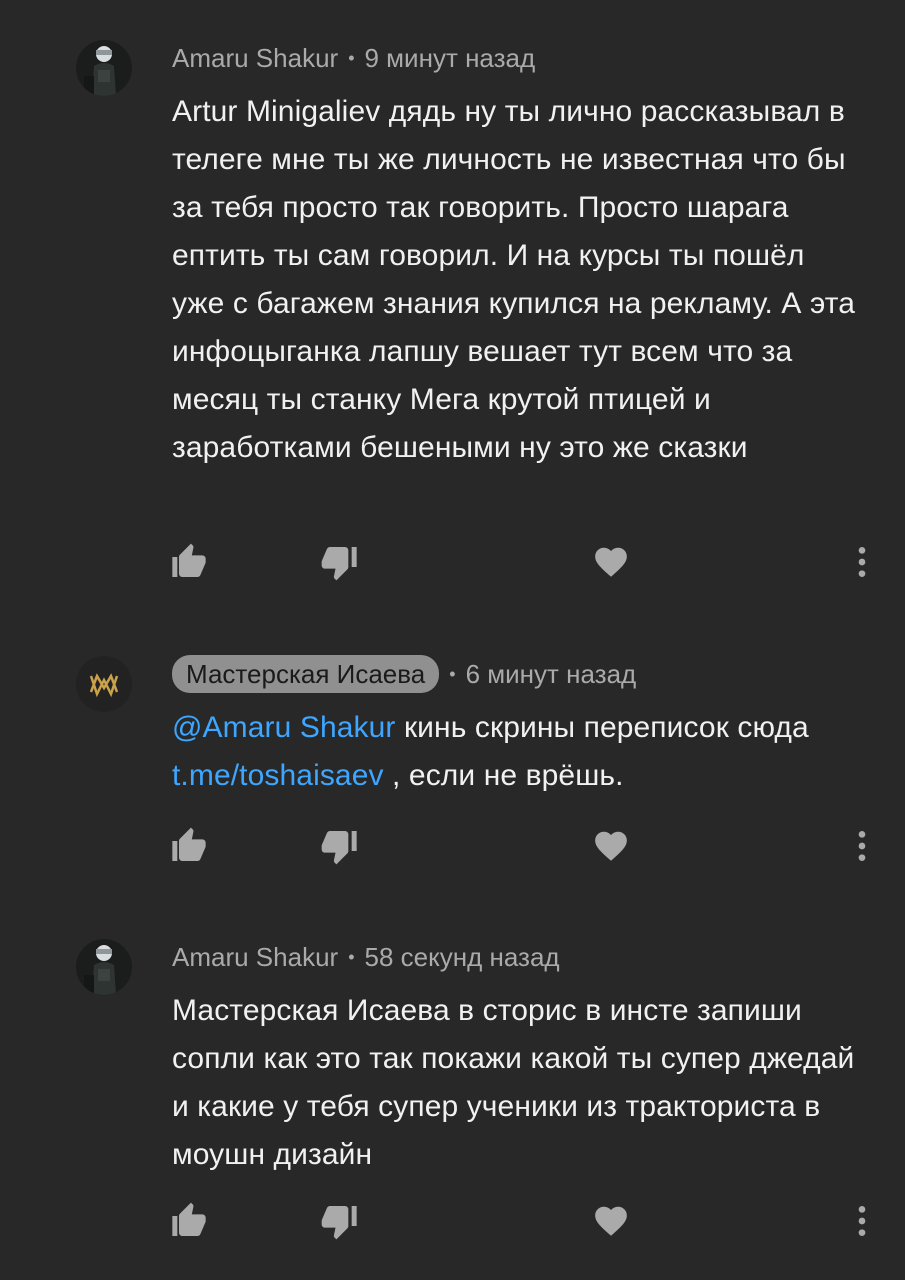 The image size is (905, 1280). I want to click on comment-meta: Мастерская Исаева • 6 минут назад, so click(518, 674).